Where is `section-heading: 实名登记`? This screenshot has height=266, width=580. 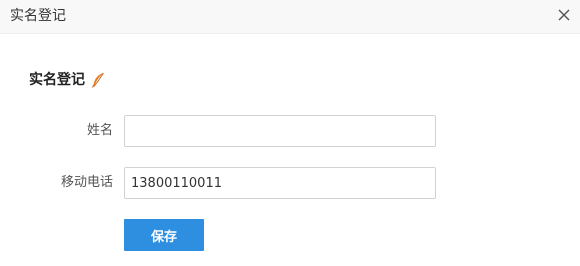 section-heading: 实名登记 is located at coordinates (67, 80).